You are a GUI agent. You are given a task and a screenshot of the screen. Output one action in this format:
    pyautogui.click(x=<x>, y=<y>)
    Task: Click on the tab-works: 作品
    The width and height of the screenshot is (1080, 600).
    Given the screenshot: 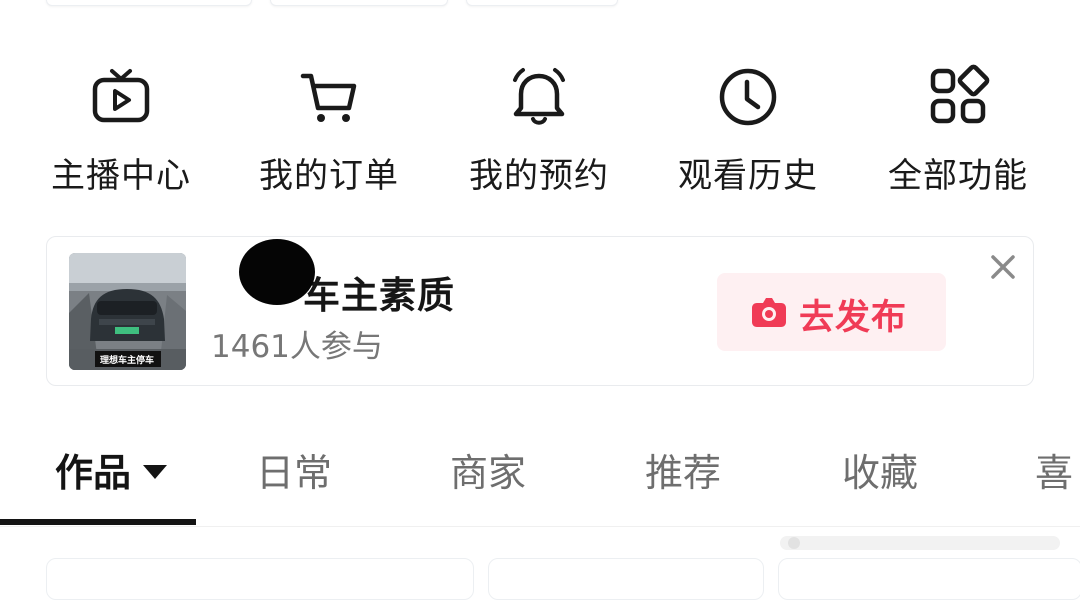 What is the action you would take?
    pyautogui.click(x=111, y=469)
    